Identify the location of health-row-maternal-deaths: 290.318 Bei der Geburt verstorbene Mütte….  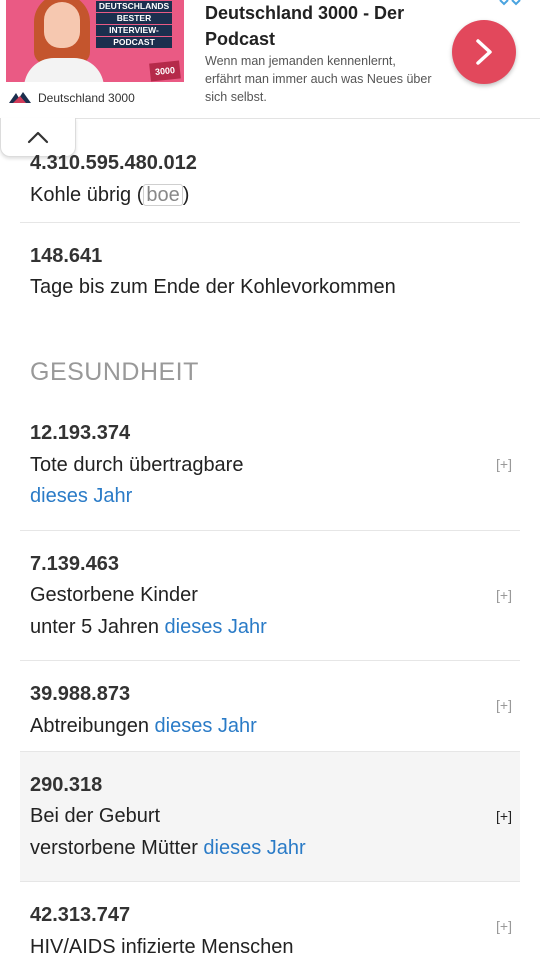
(270, 817).